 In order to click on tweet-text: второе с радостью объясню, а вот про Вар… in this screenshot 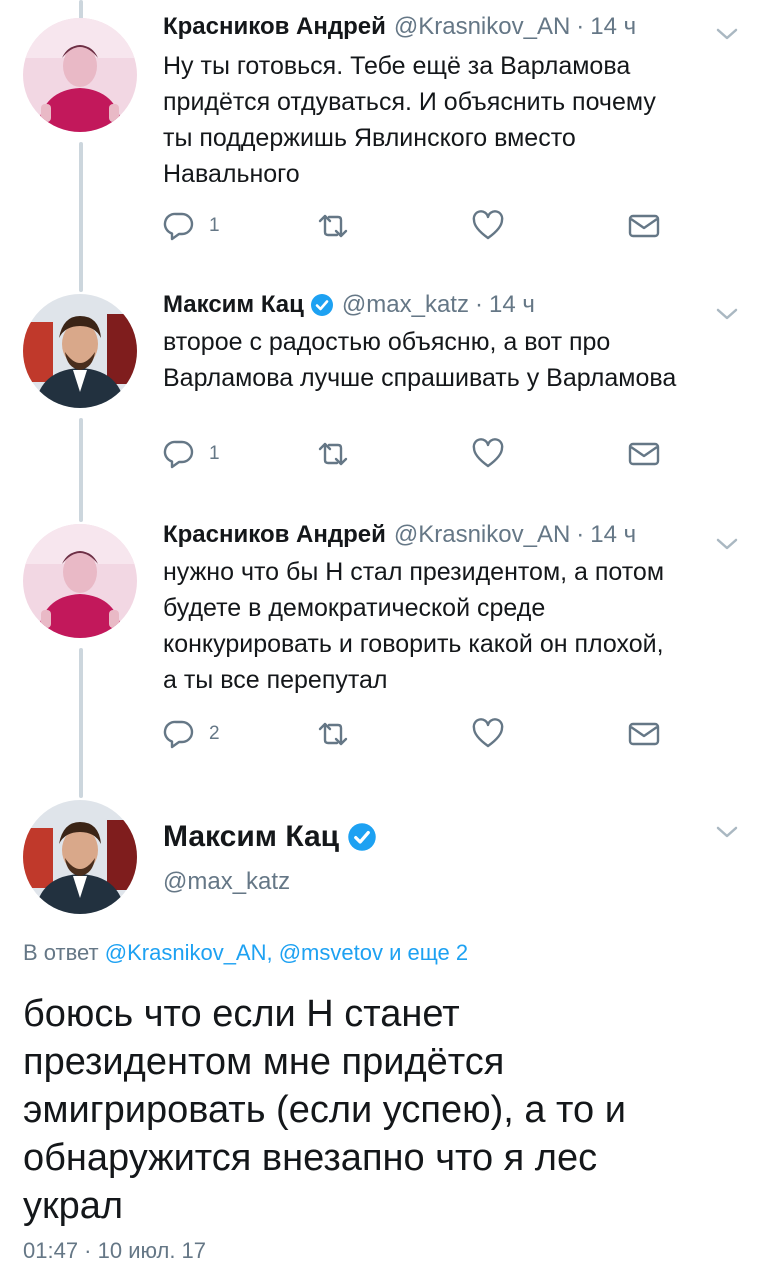, I will do `click(448, 360)`.